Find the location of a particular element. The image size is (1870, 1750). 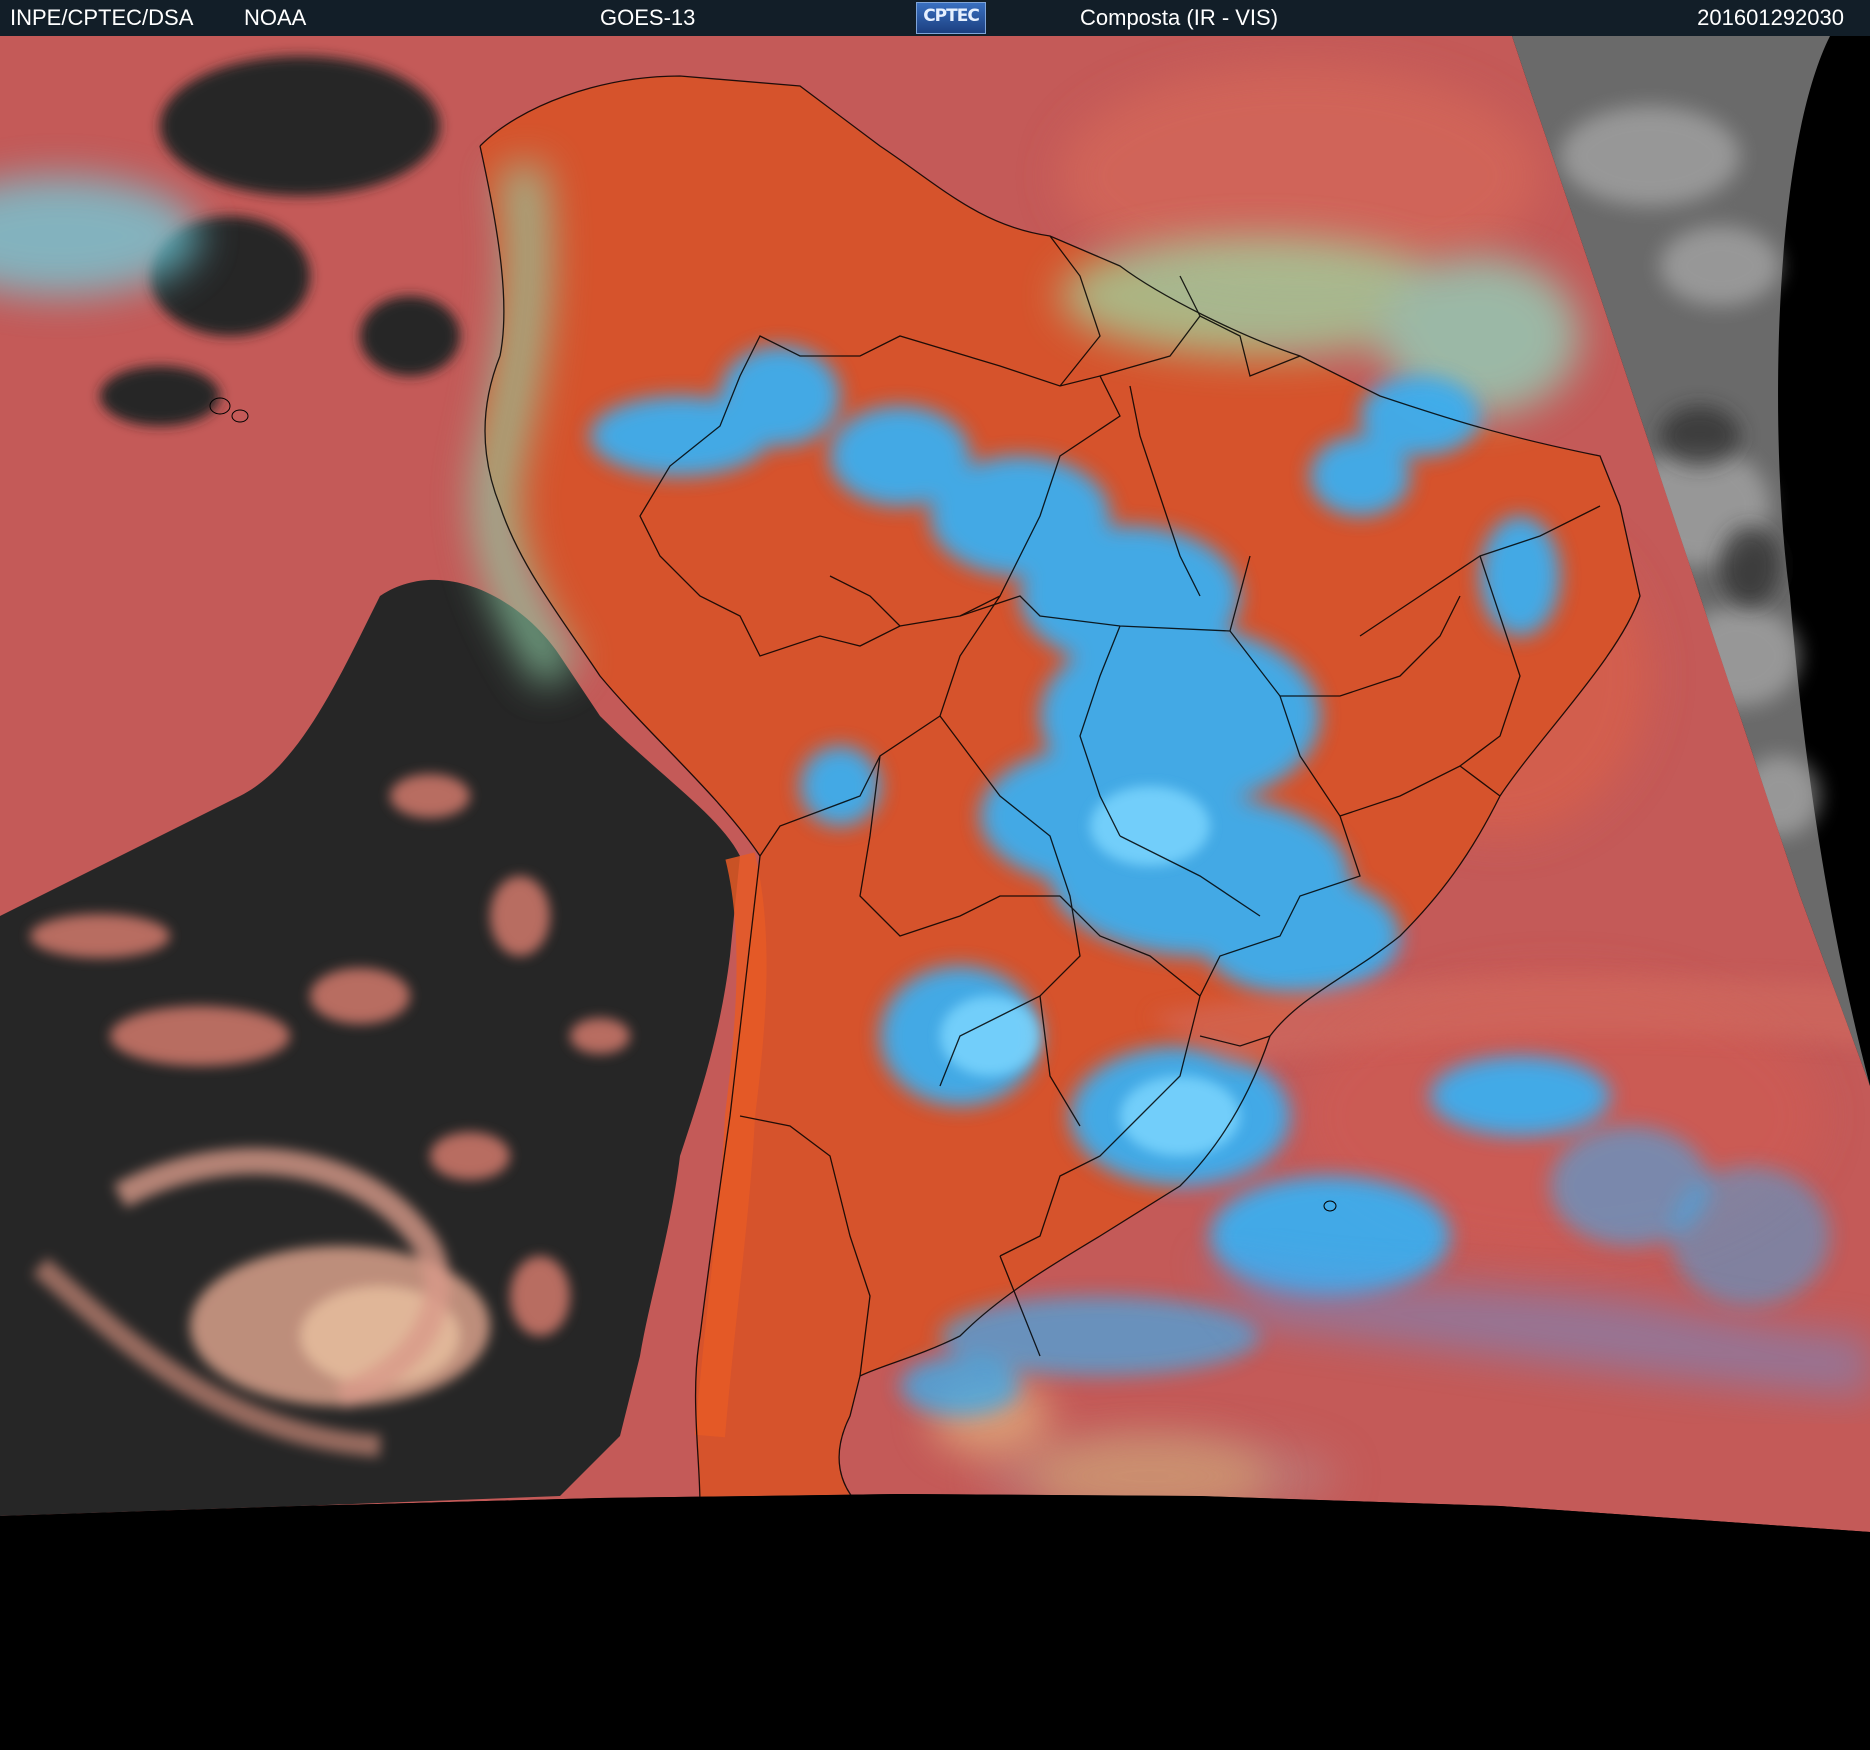

satellite-label: GOES-13 is located at coordinates (648, 17).